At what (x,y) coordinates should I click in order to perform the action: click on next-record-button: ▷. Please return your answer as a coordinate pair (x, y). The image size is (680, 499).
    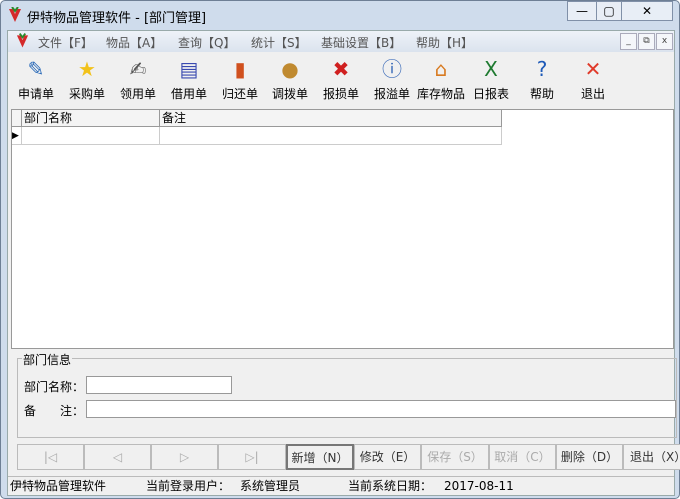
    Looking at the image, I should click on (184, 457).